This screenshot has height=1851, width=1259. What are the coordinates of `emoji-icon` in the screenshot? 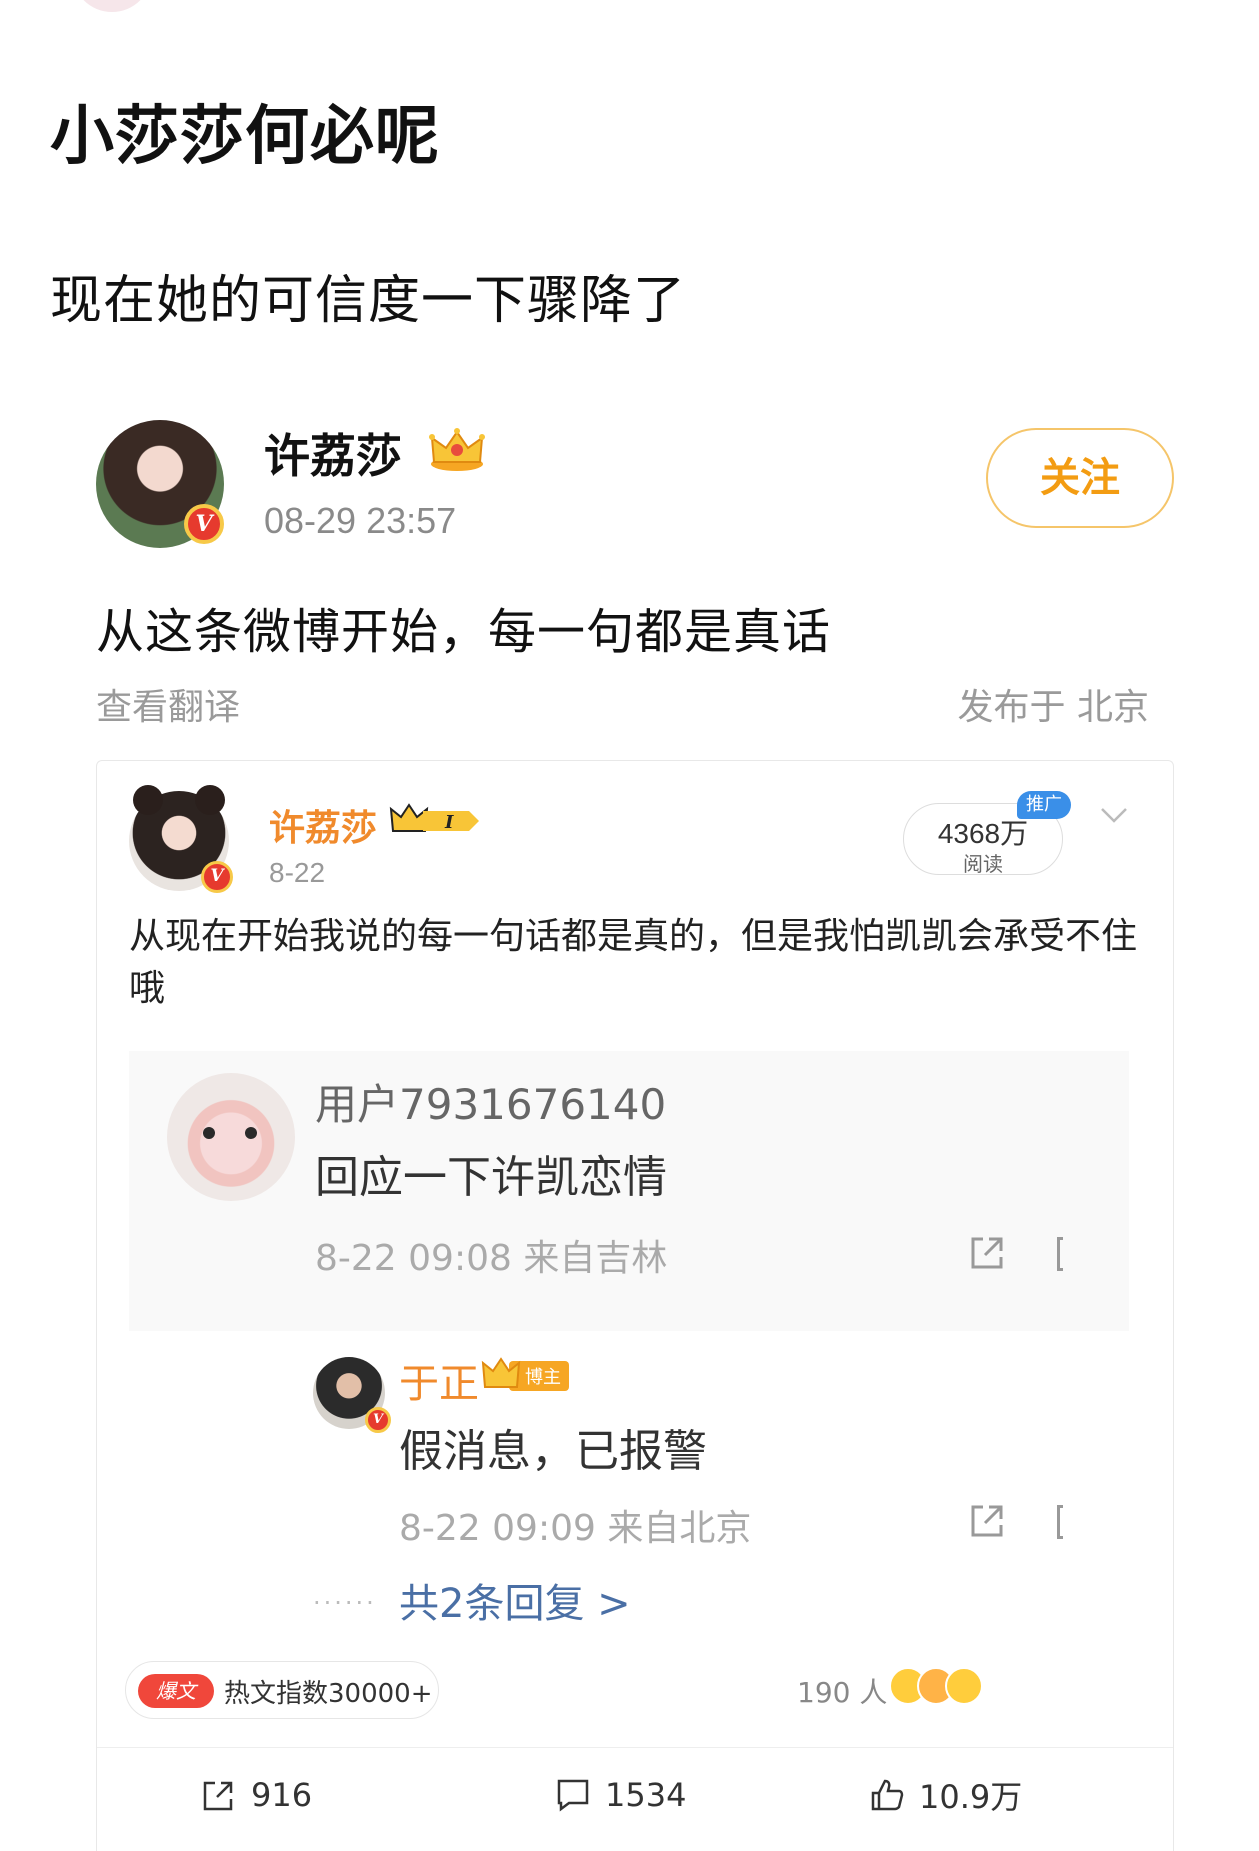 It's located at (936, 1687).